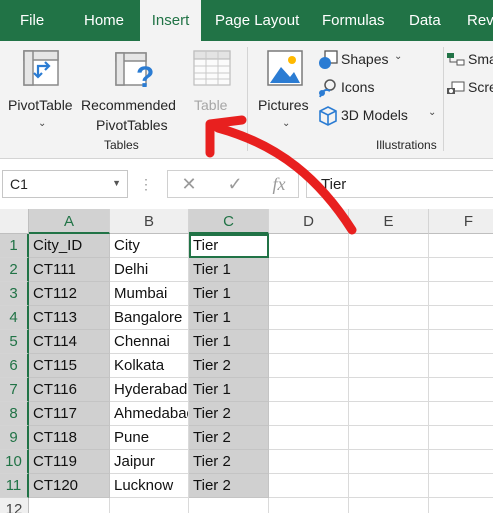  I want to click on smartart-button: Sma, so click(469, 60).